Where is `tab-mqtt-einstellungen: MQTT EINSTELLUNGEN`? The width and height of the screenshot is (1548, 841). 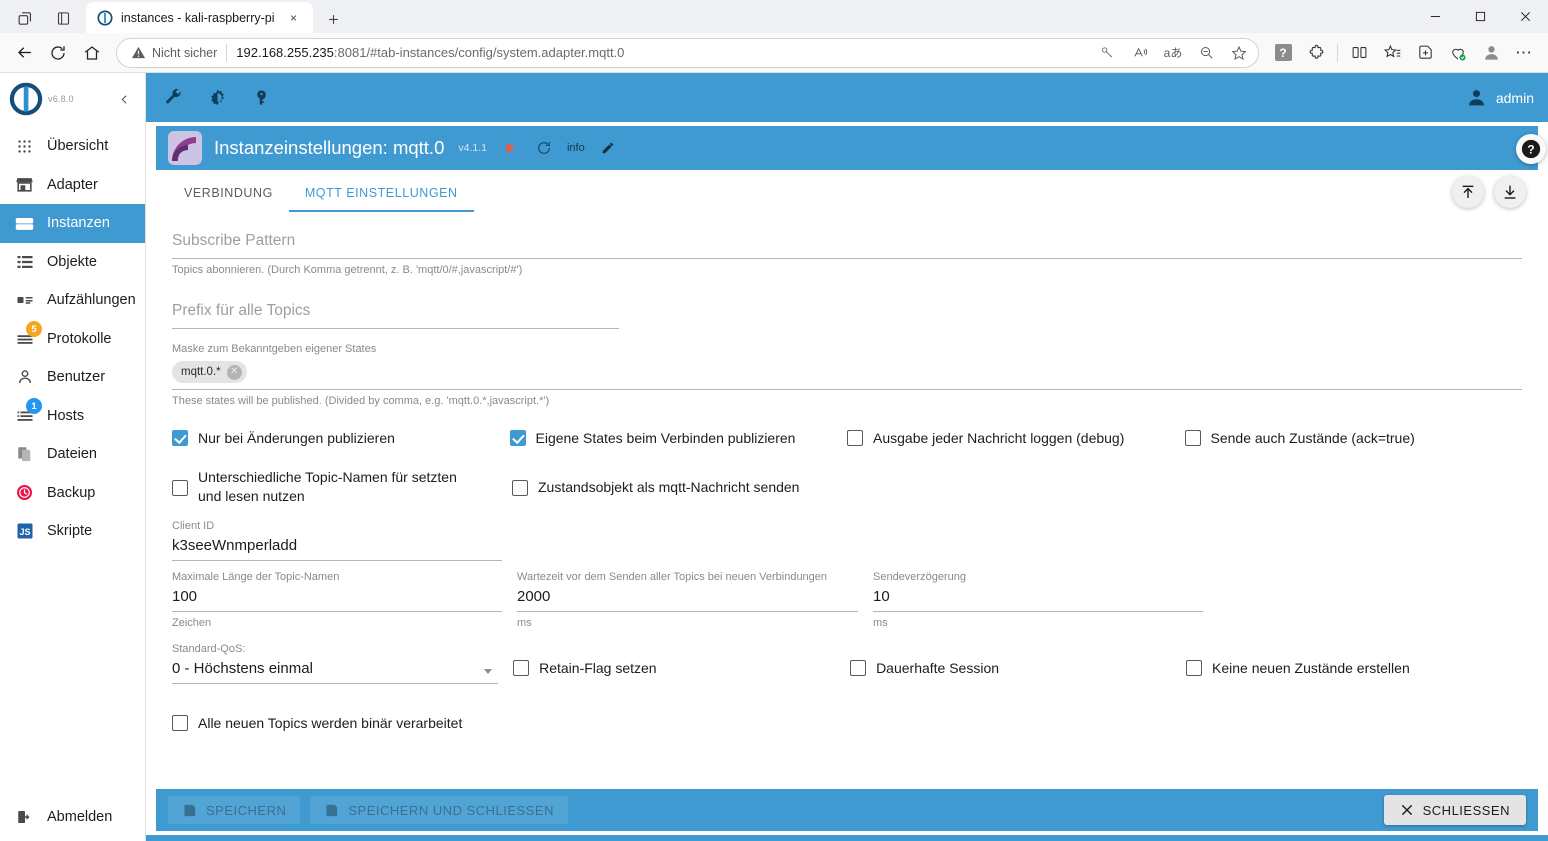 tab-mqtt-einstellungen: MQTT EINSTELLUNGEN is located at coordinates (381, 199).